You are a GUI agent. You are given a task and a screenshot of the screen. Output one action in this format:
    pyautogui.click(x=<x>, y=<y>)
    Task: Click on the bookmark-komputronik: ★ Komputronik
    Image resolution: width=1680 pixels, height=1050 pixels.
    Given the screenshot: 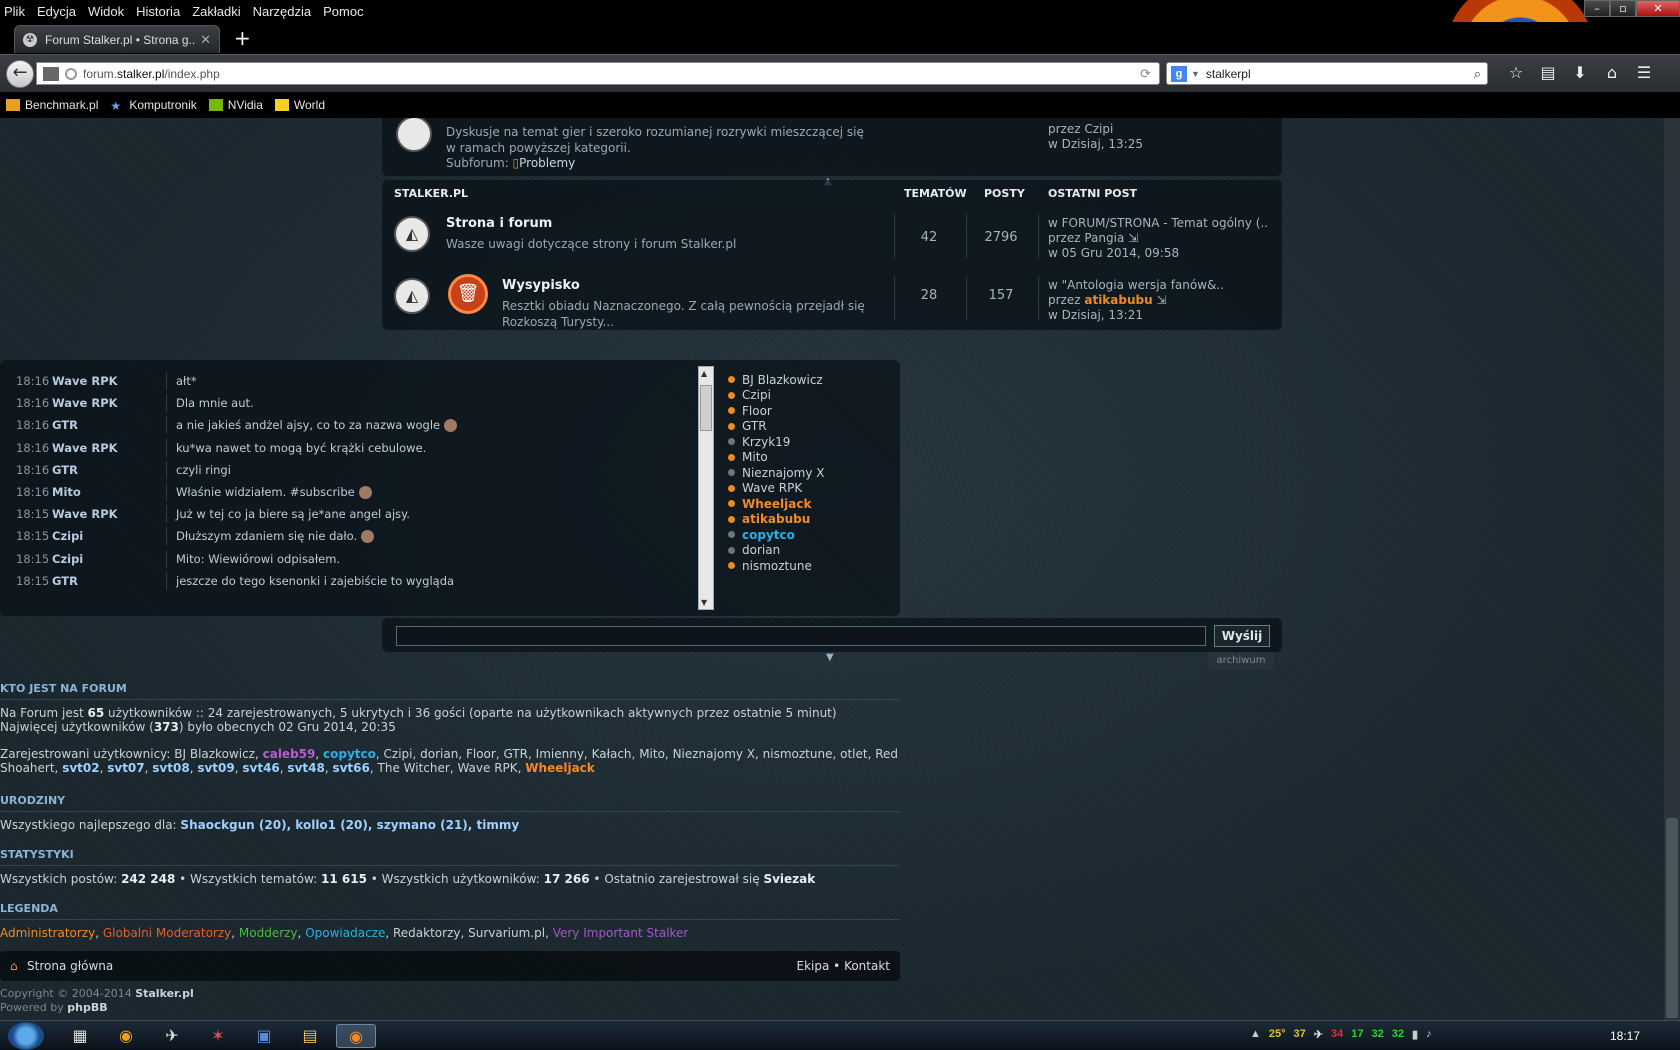 What is the action you would take?
    pyautogui.click(x=153, y=105)
    